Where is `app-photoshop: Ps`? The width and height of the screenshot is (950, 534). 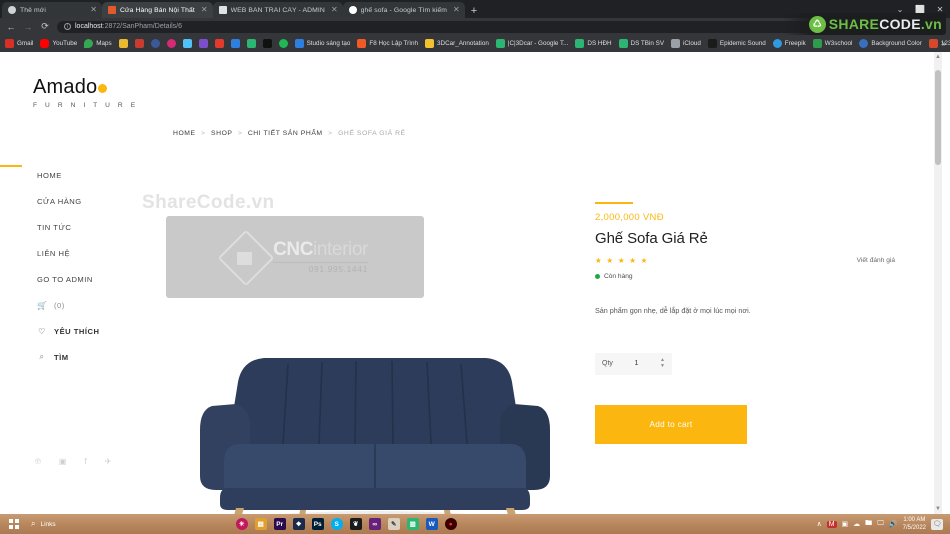 app-photoshop: Ps is located at coordinates (317, 524).